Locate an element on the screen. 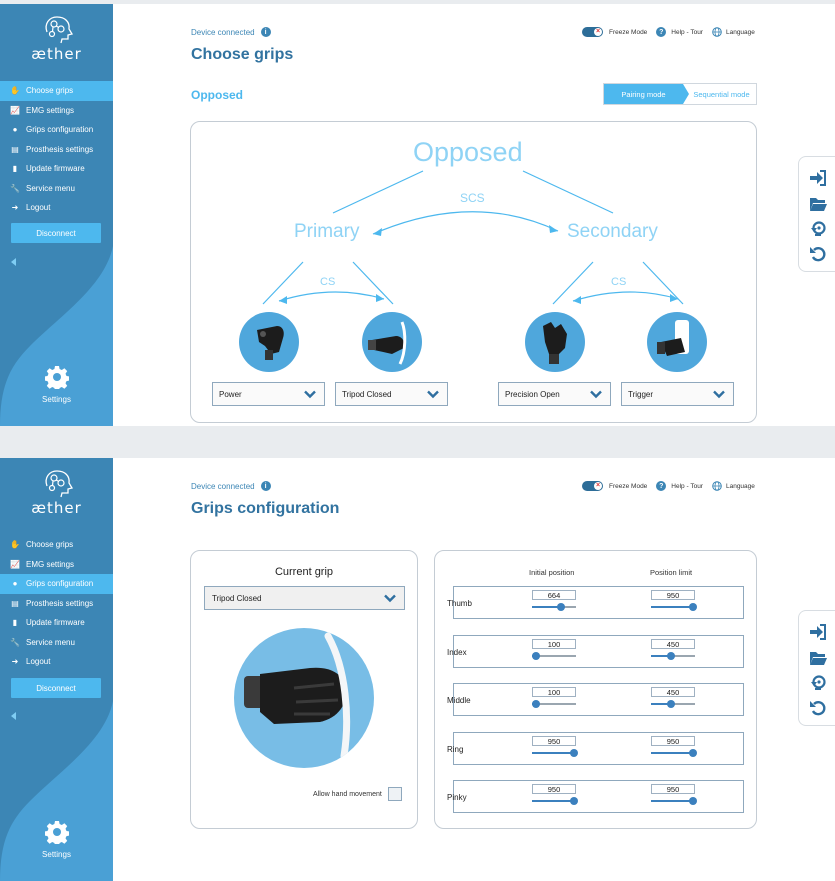 This screenshot has height=881, width=835. allow-hand-movement: Allow hand movement is located at coordinates (357, 794).